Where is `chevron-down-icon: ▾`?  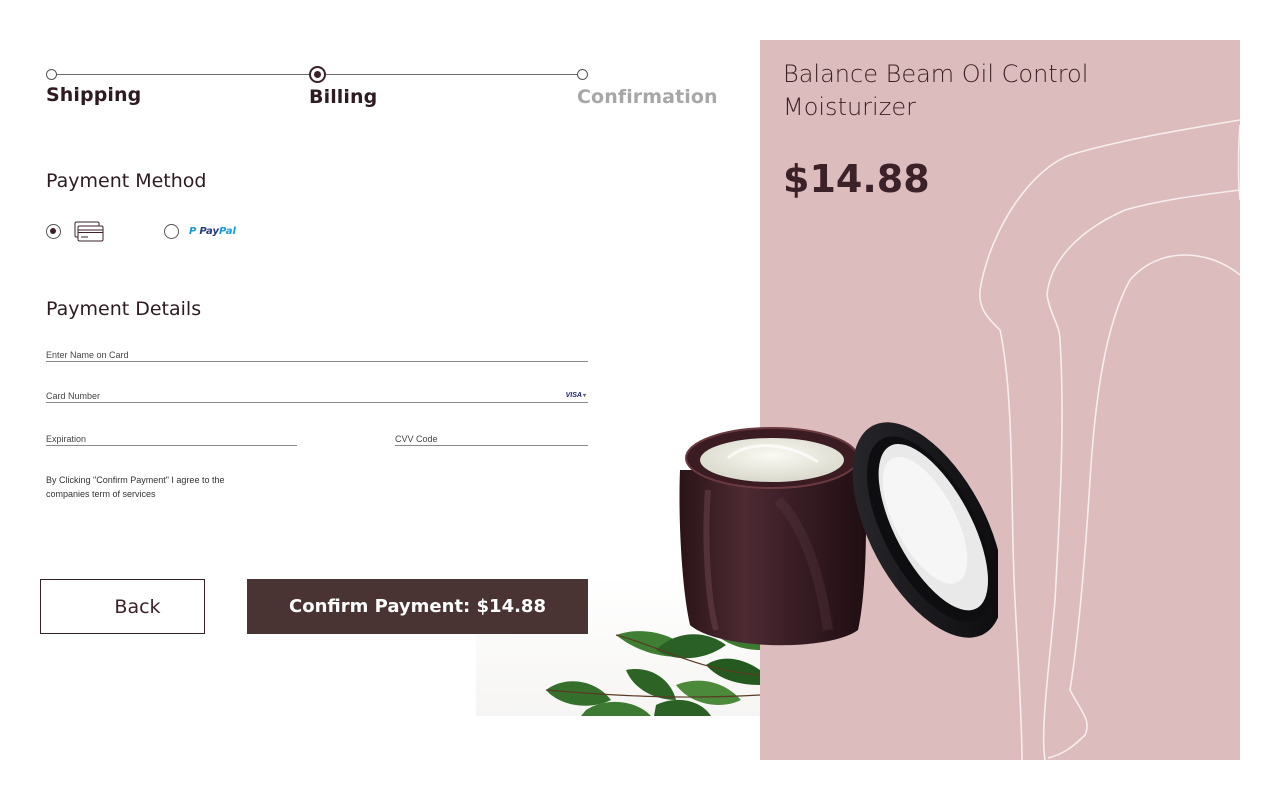 chevron-down-icon: ▾ is located at coordinates (584, 396).